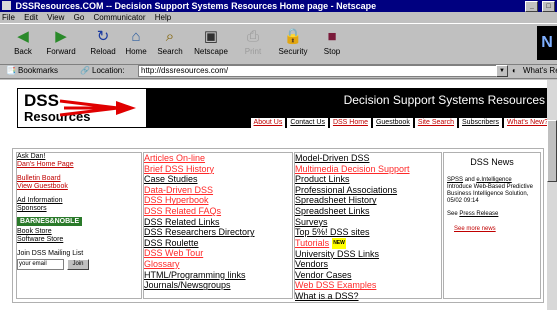 Image resolution: width=557 pixels, height=310 pixels. I want to click on banner-title: Decision Support Systems Resources, so click(444, 100).